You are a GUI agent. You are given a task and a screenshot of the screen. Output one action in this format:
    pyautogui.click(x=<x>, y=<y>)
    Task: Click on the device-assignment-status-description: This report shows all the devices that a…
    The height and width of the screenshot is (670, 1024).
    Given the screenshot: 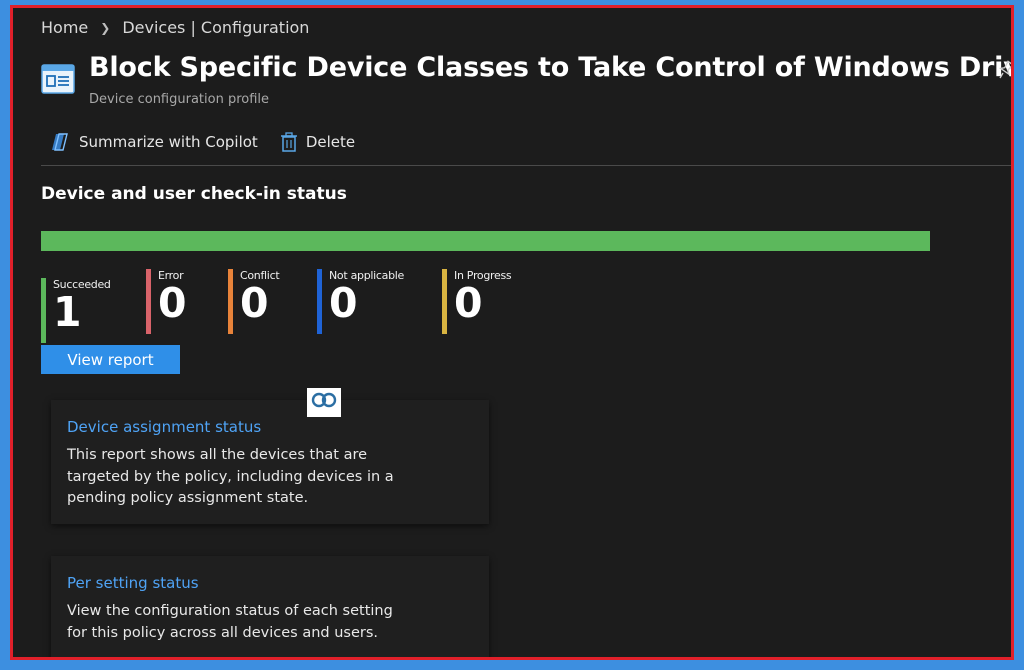 What is the action you would take?
    pyautogui.click(x=230, y=476)
    